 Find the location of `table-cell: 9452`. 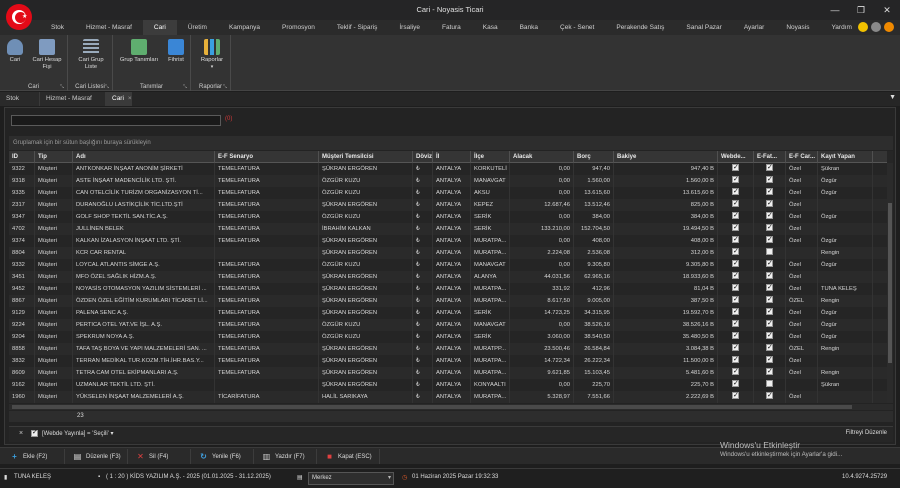

table-cell: 9452 is located at coordinates (22, 289).